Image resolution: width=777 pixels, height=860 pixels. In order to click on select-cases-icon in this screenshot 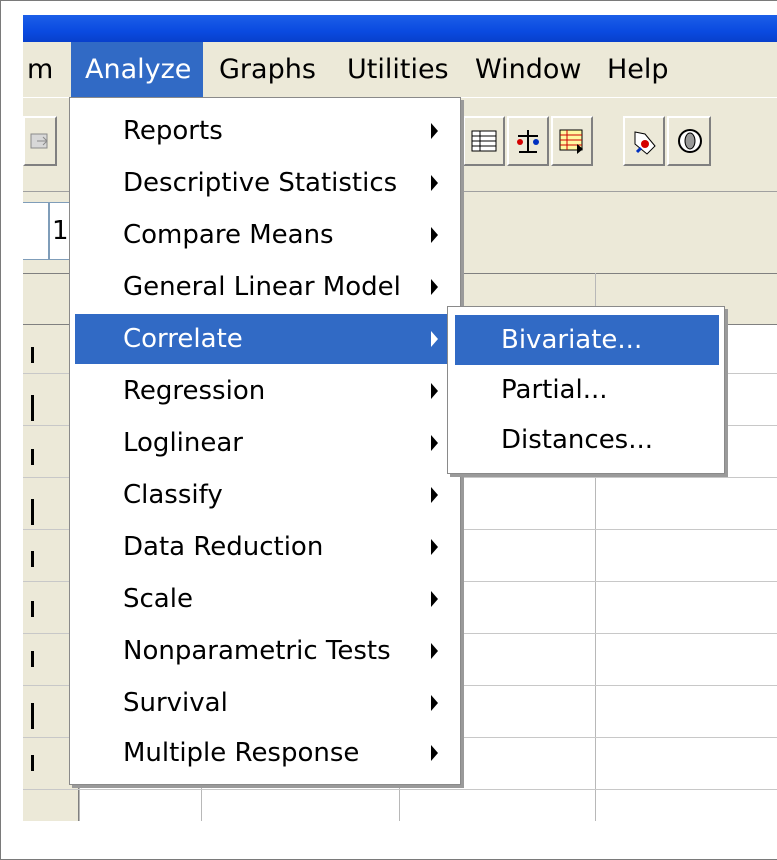, I will do `click(571, 141)`.